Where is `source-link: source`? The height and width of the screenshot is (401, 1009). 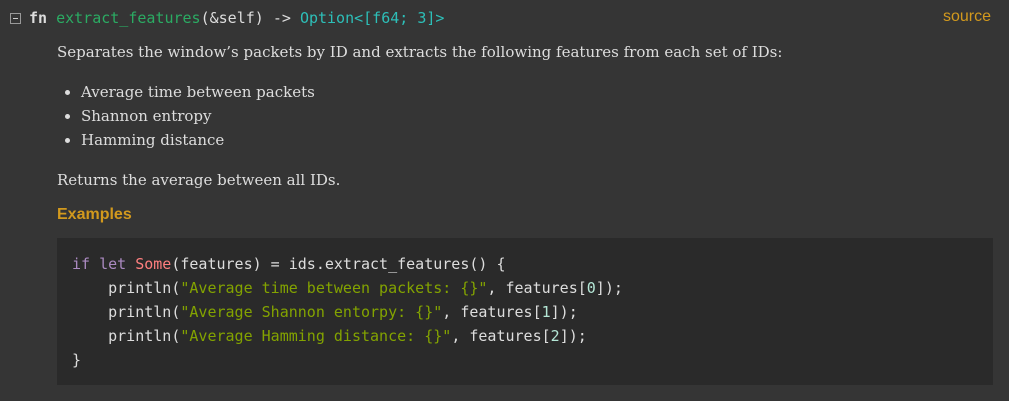
source-link: source is located at coordinates (967, 17).